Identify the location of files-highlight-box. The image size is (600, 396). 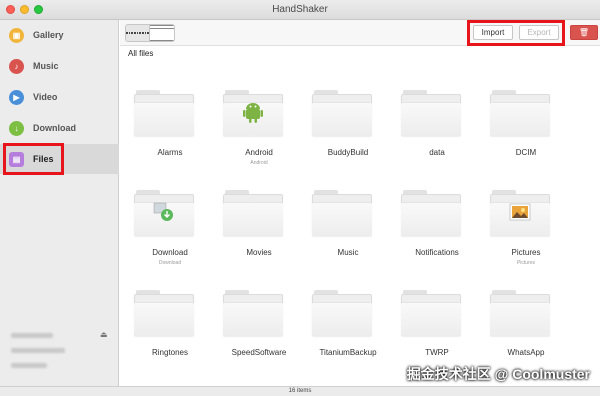
(33, 159).